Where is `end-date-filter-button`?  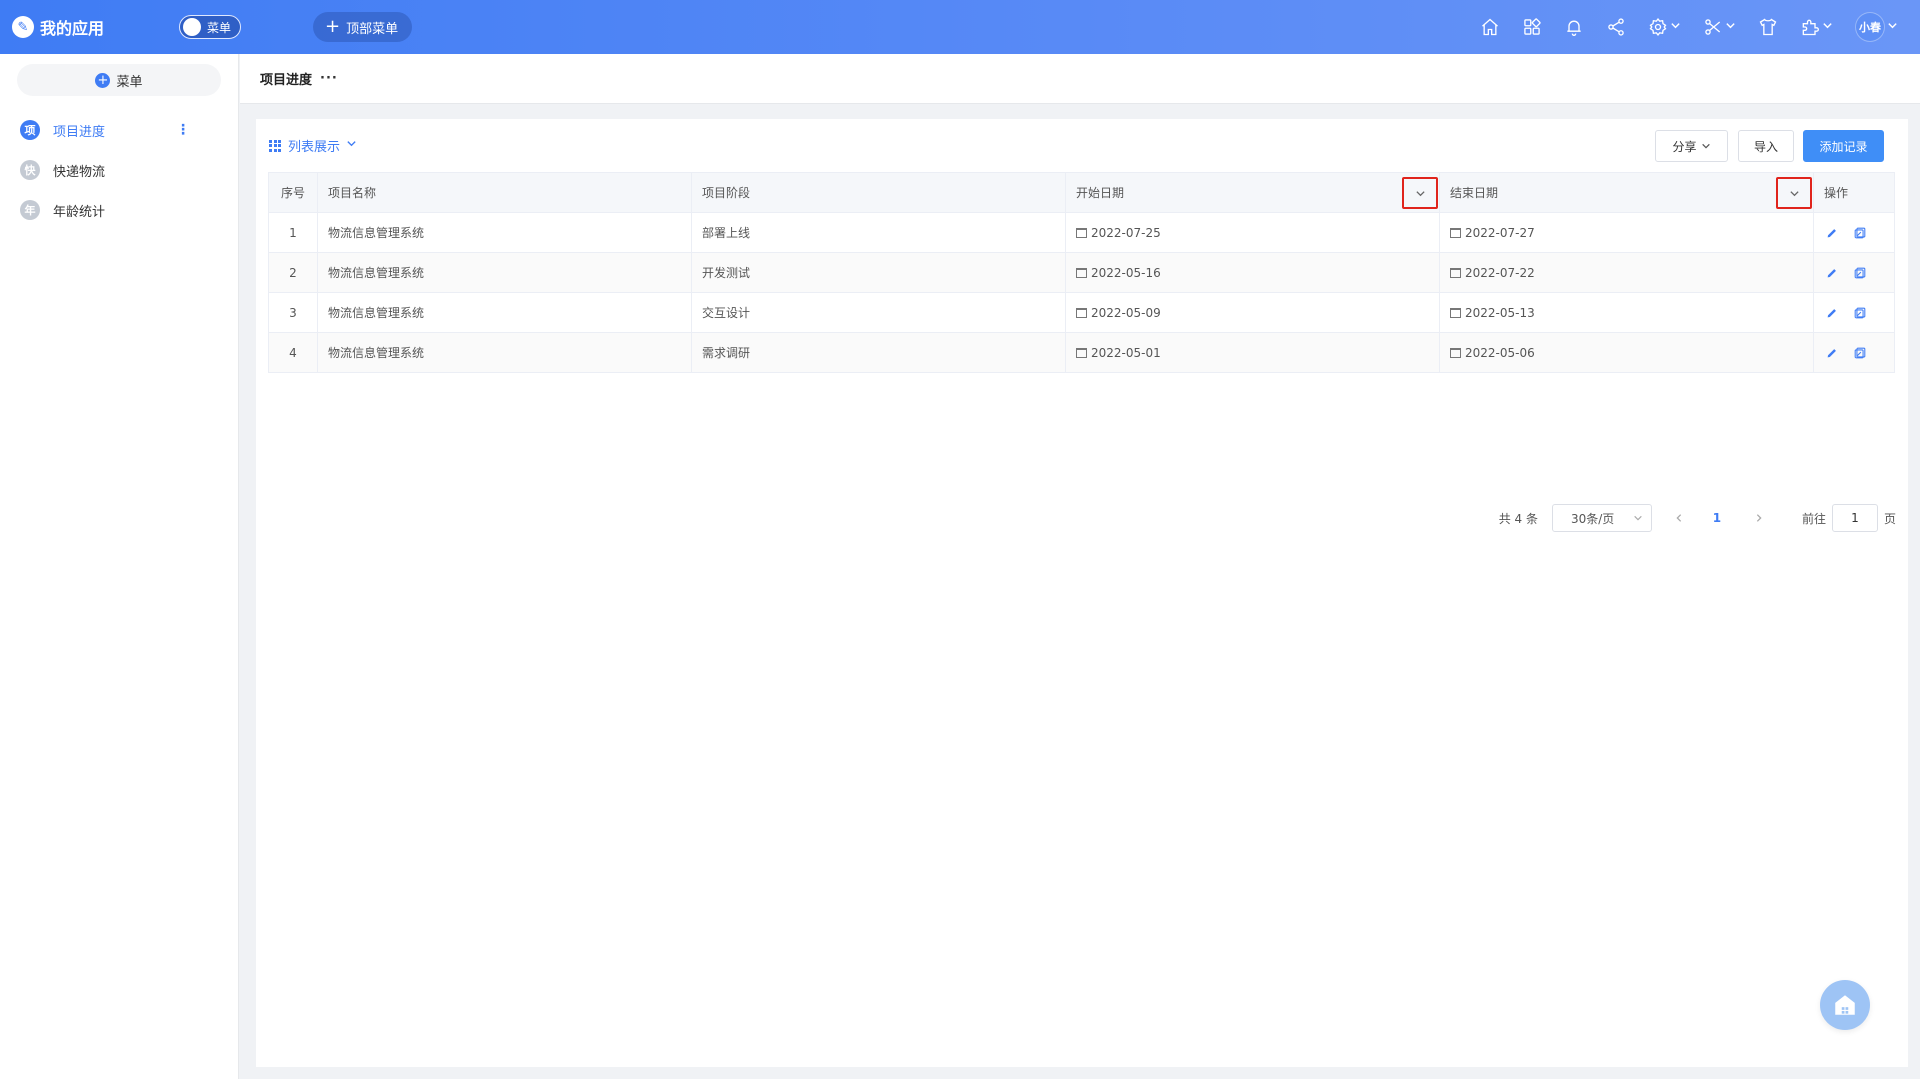 end-date-filter-button is located at coordinates (1794, 193).